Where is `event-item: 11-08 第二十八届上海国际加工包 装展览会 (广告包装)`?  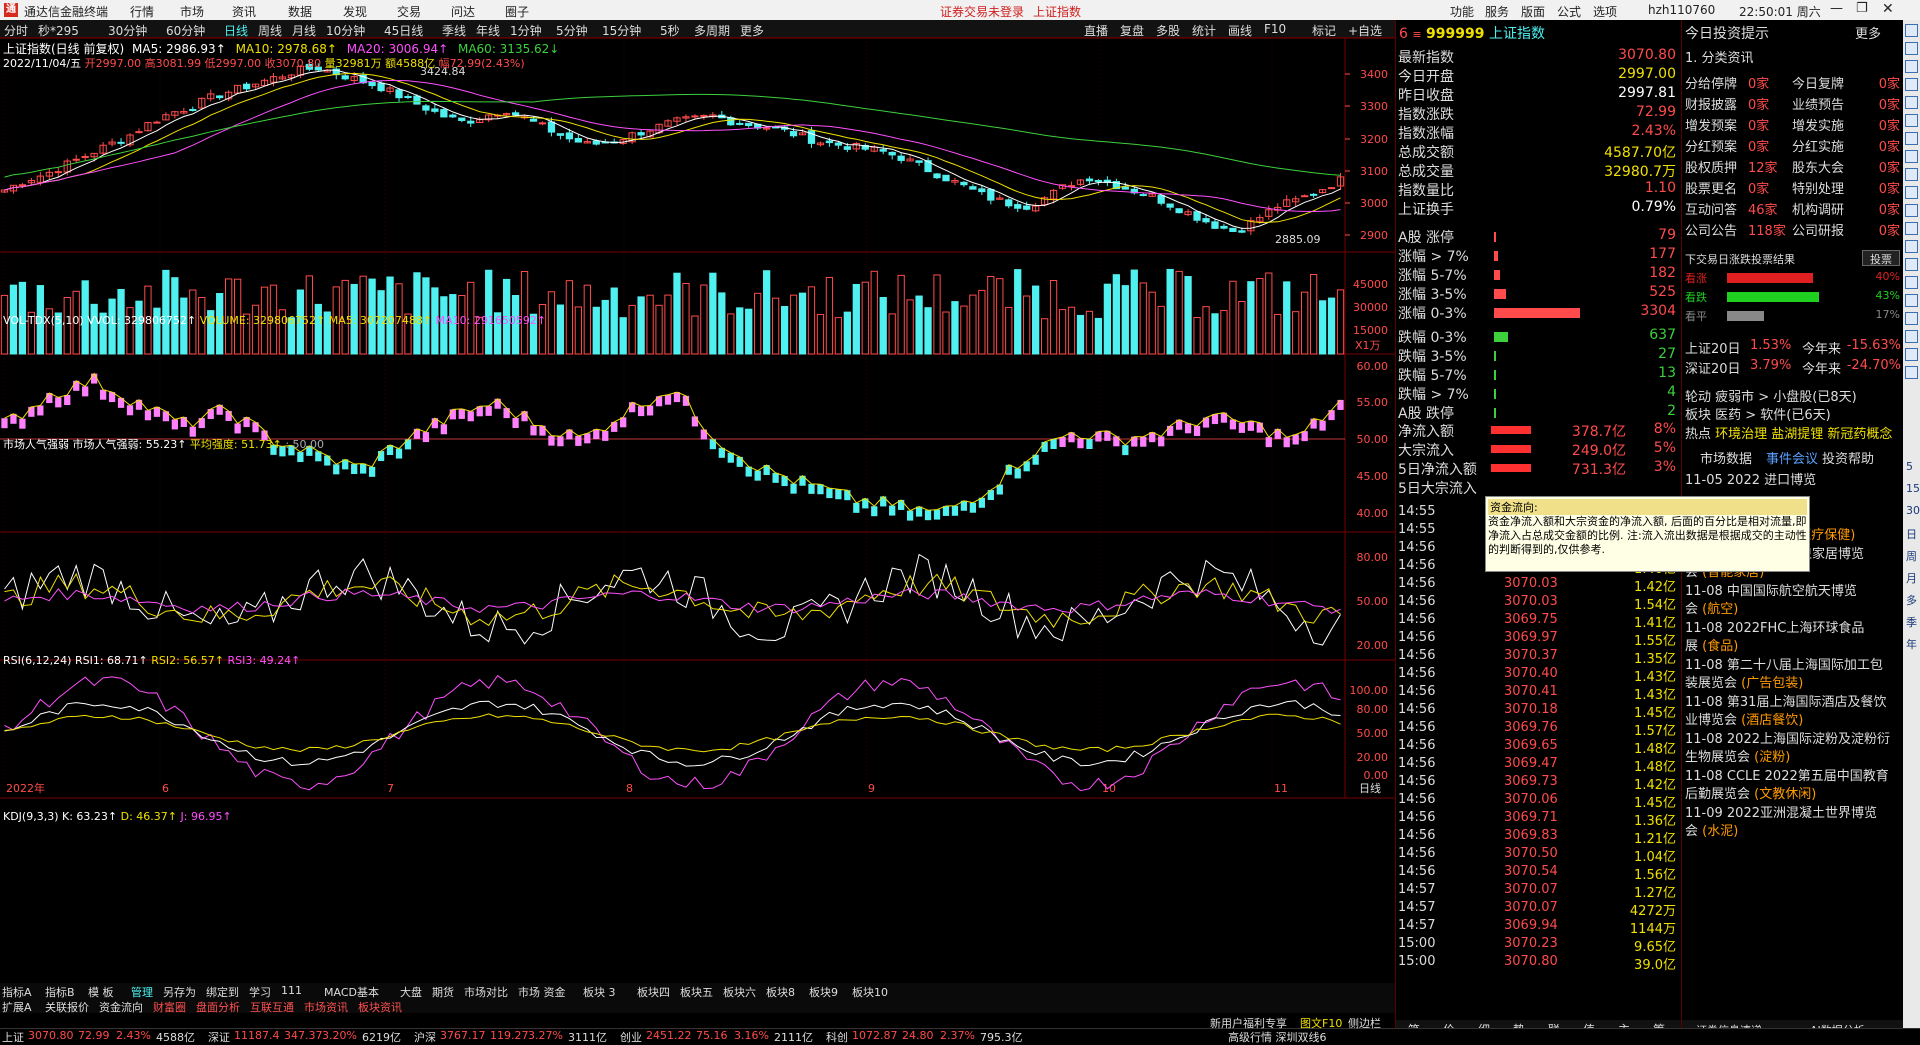 event-item: 11-08 第二十八届上海国际加工包 装展览会 (广告包装) is located at coordinates (1792, 675).